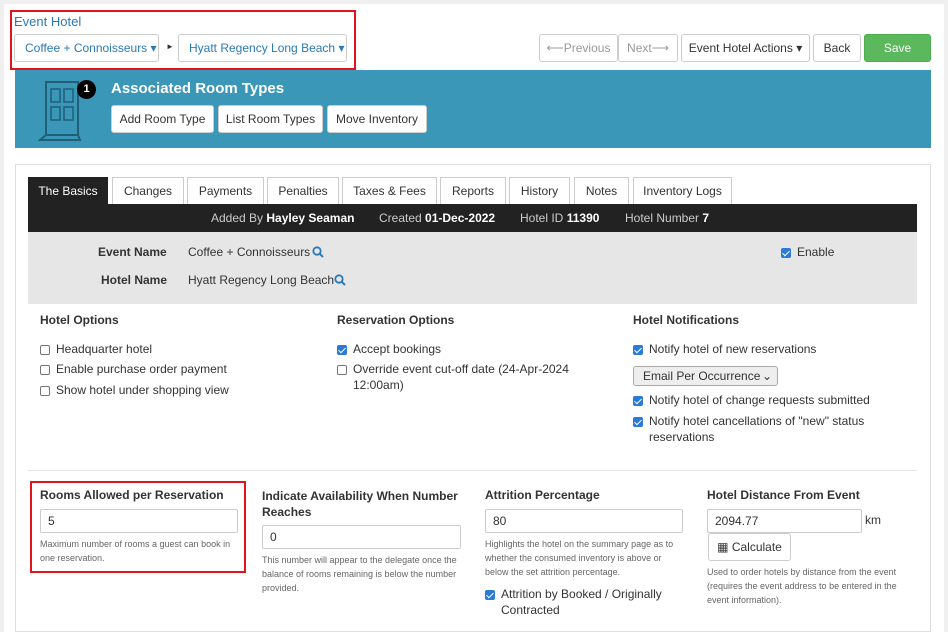  What do you see at coordinates (183, 40) in the screenshot?
I see `highlight-box-header` at bounding box center [183, 40].